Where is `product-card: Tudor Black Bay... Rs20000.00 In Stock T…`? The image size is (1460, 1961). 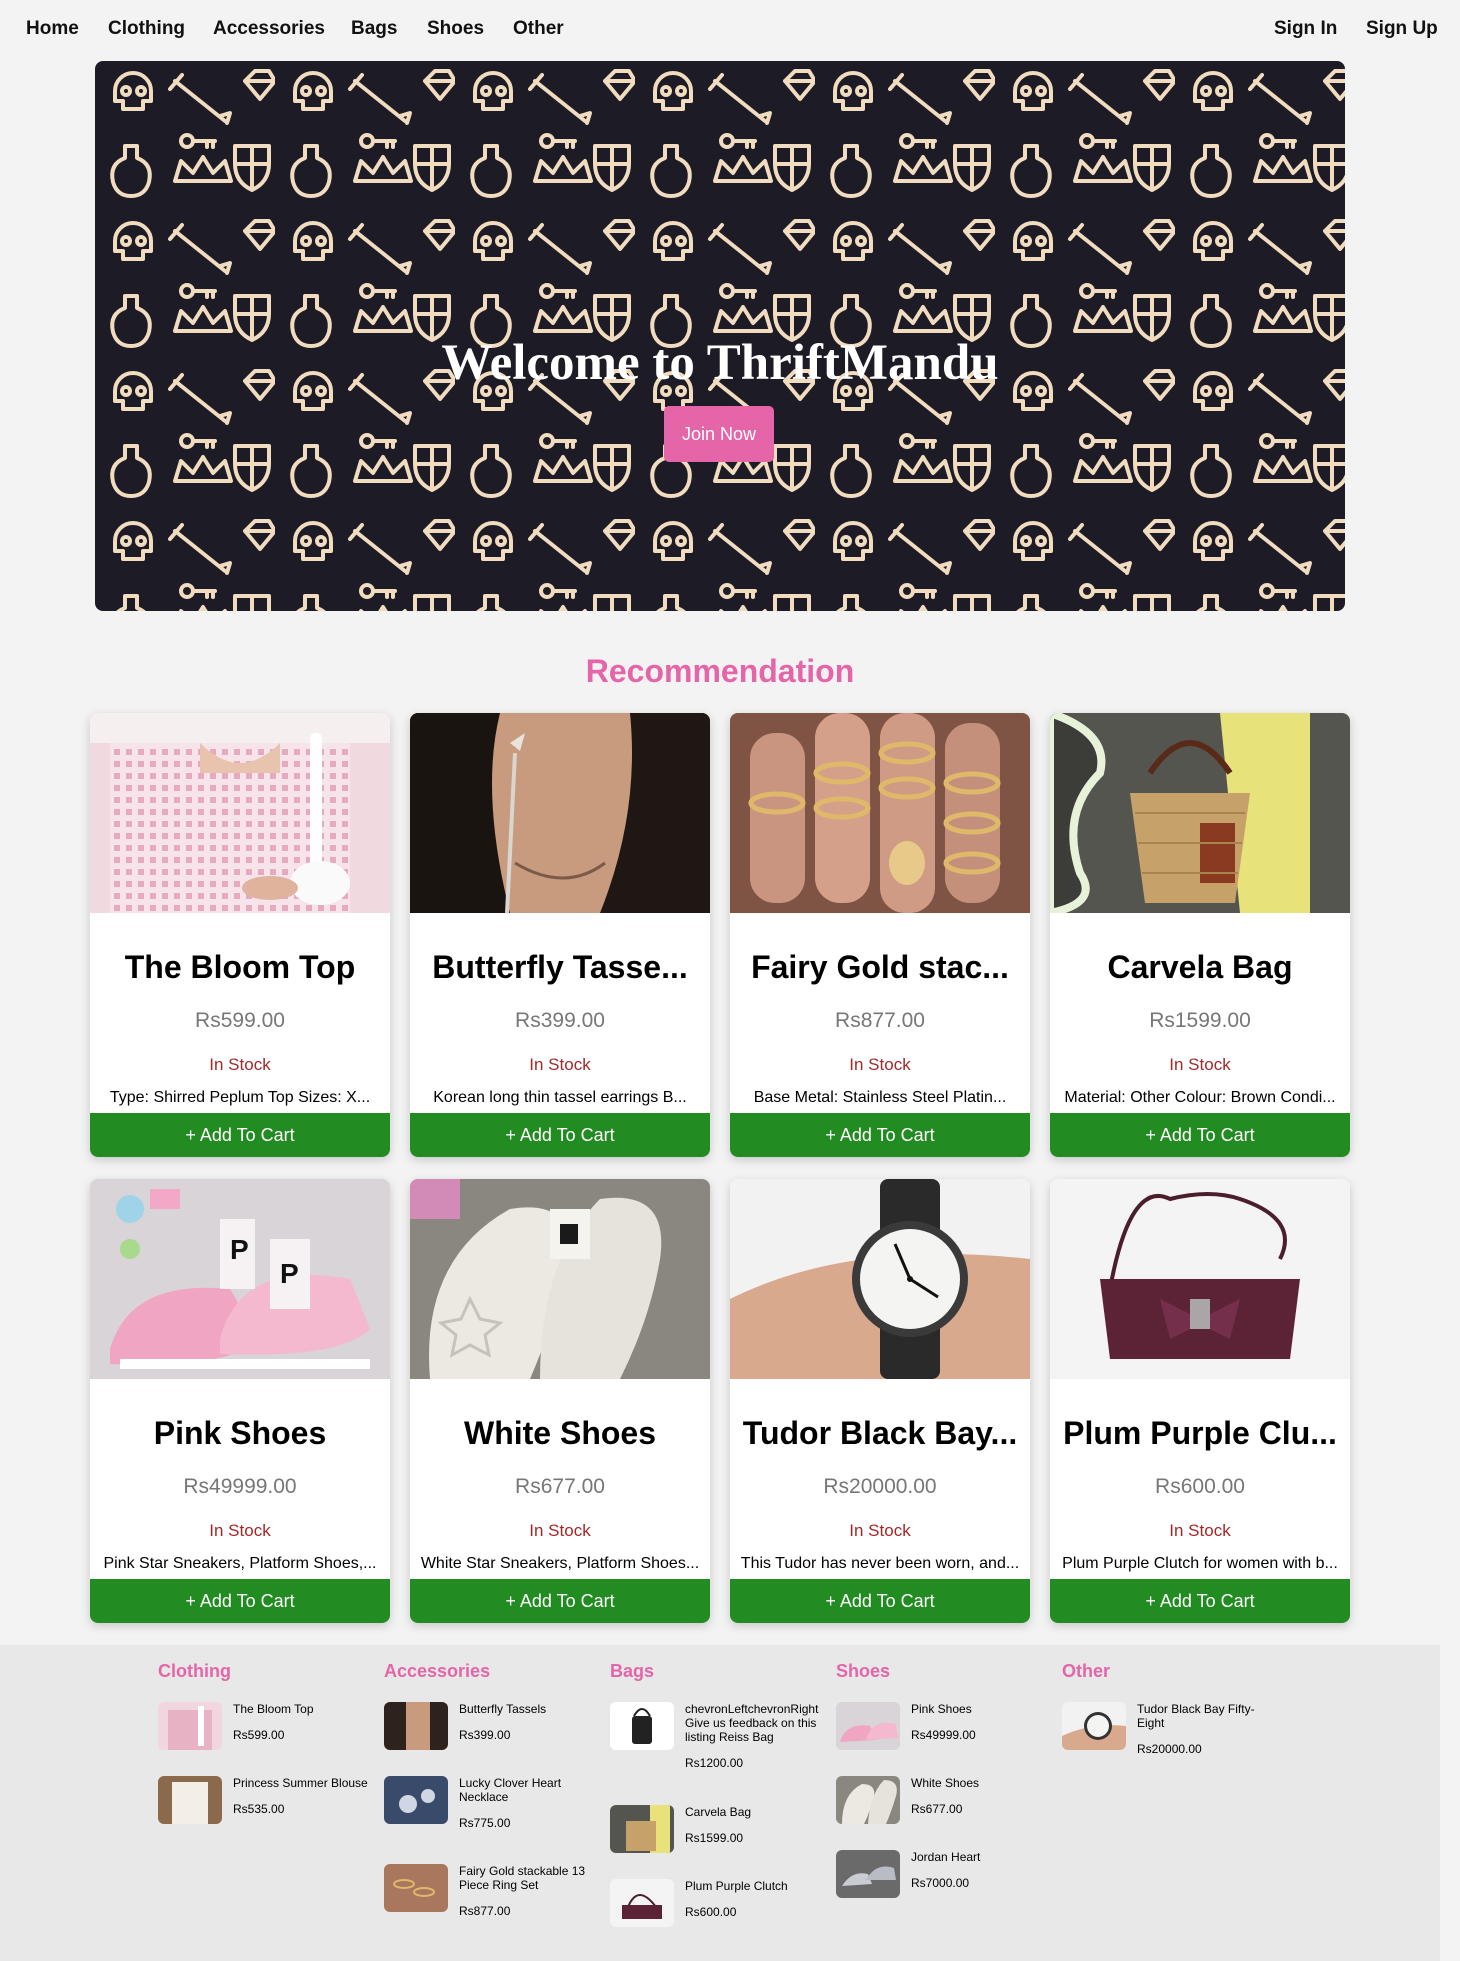 product-card: Tudor Black Bay... Rs20000.00 In Stock T… is located at coordinates (880, 1401).